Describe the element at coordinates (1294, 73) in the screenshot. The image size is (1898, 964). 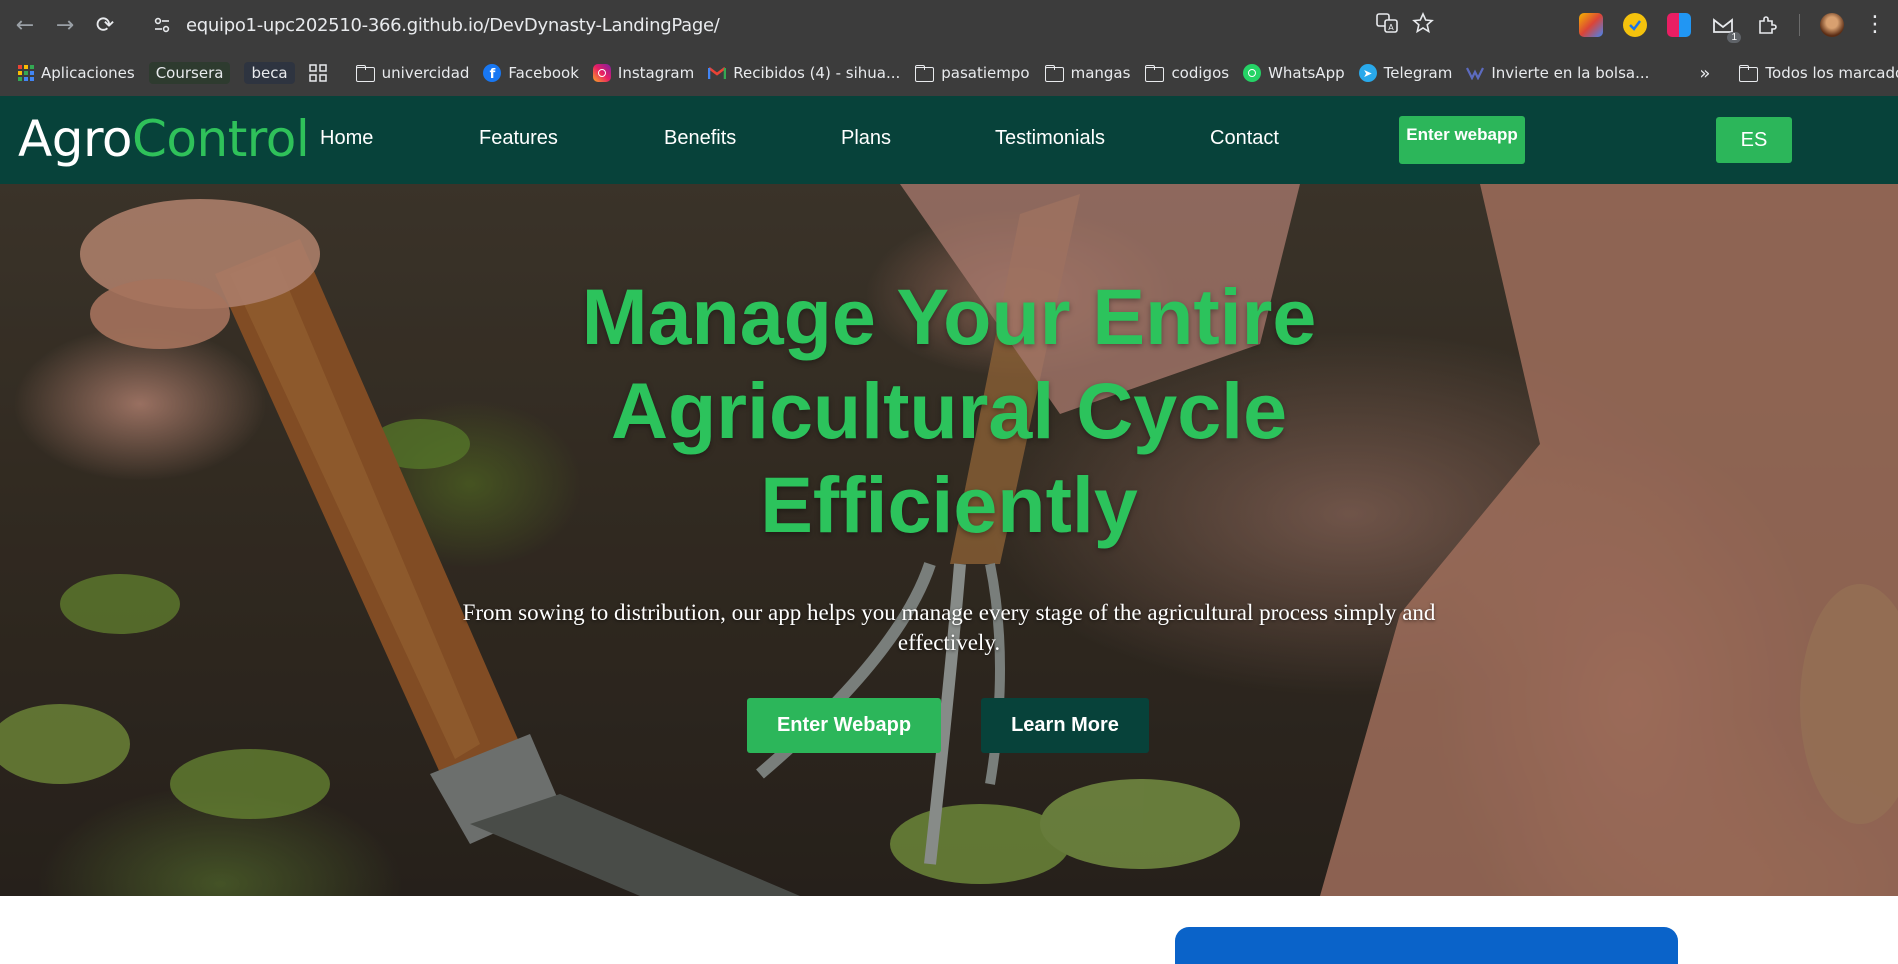
I see `bookmark-whatsapp: WhatsApp` at that location.